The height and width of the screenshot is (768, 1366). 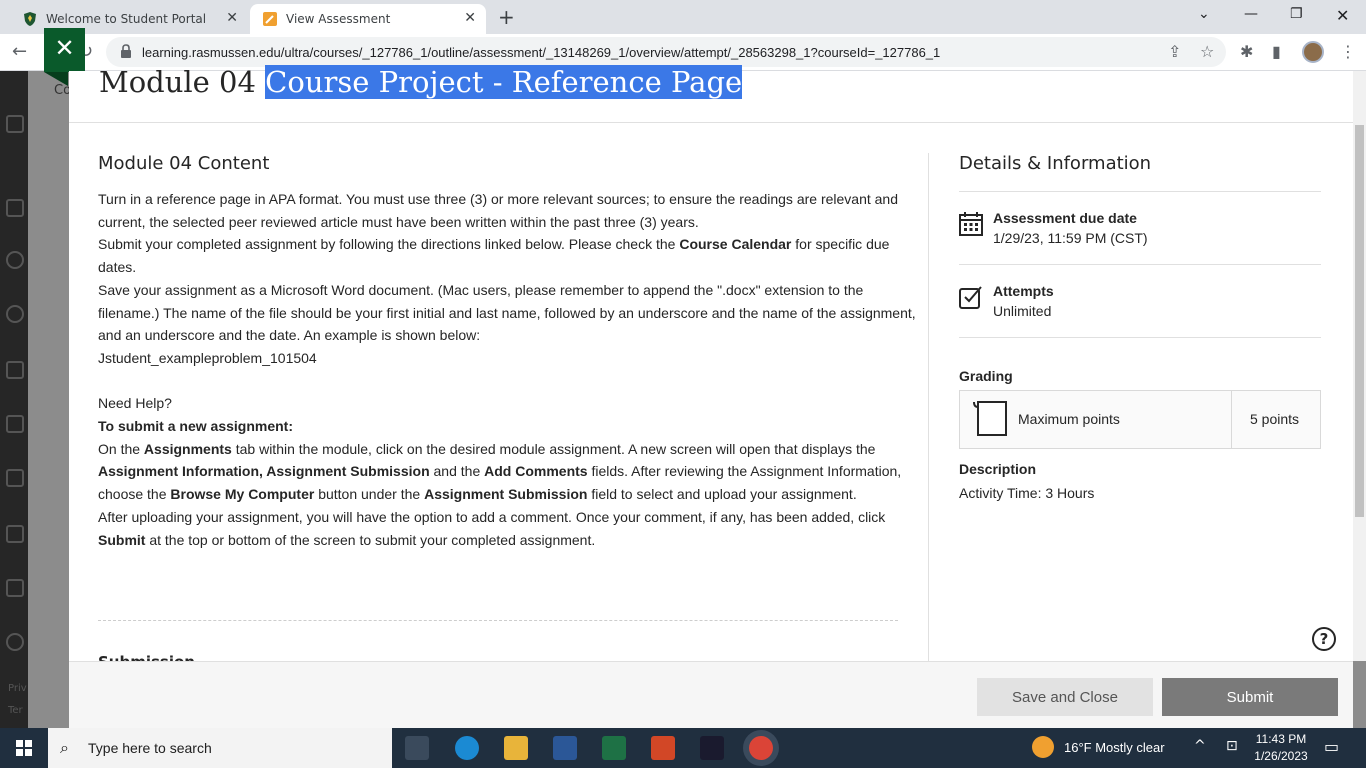 I want to click on pencil-favicon-icon, so click(x=270, y=19).